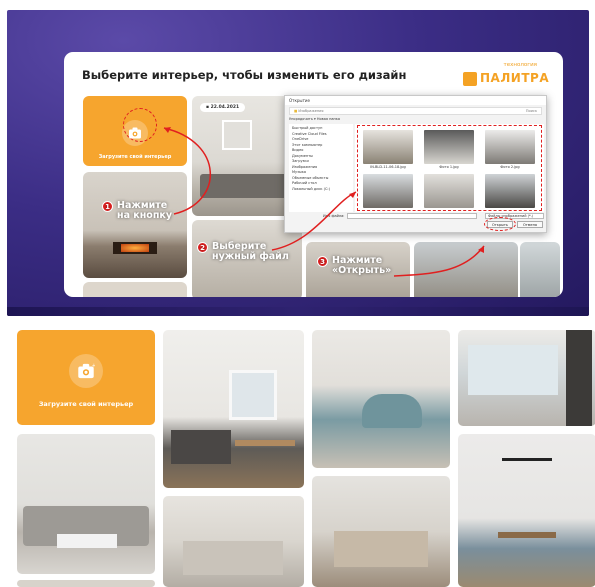 This screenshot has width=595, height=587. Describe the element at coordinates (187, 171) in the screenshot. I see `arrow-to-upload` at that location.